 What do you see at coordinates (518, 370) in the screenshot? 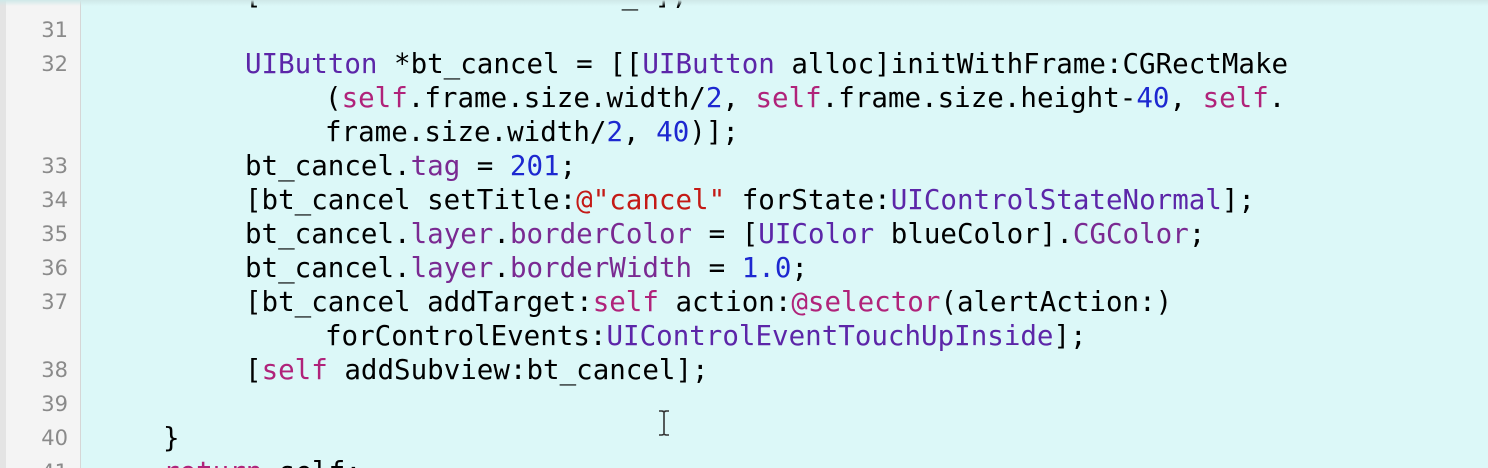
I see `code-token: addSubview:bt_cancel];` at bounding box center [518, 370].